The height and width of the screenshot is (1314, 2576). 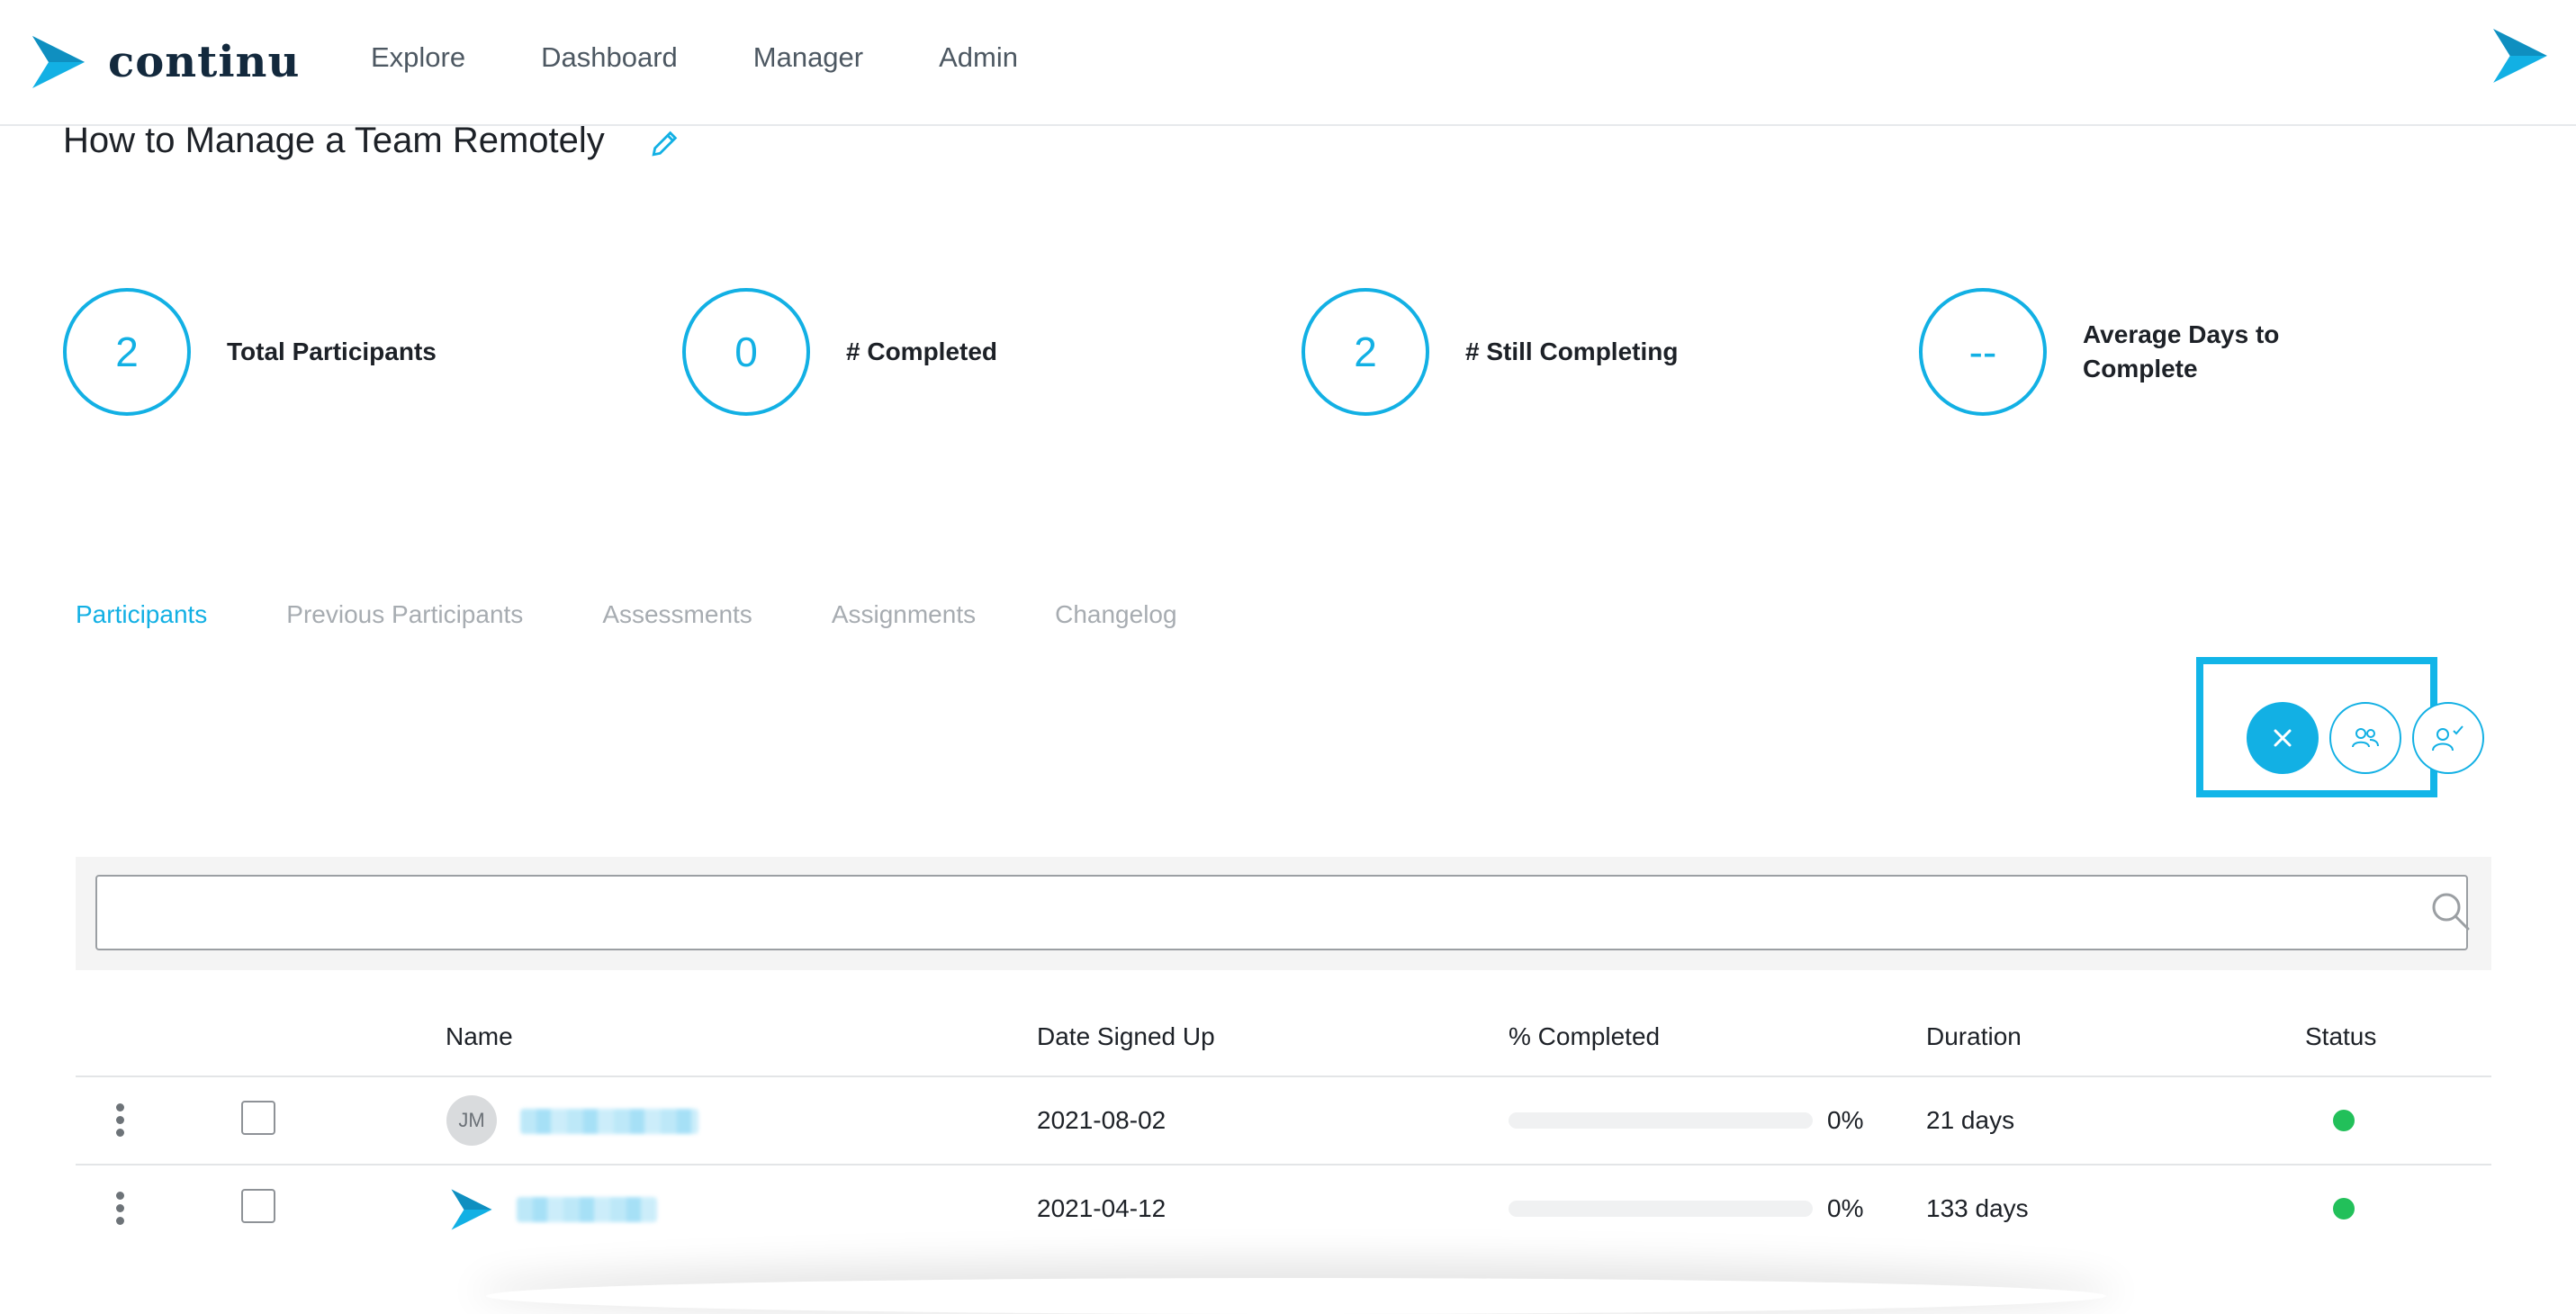 I want to click on edit-title-button, so click(x=665, y=146).